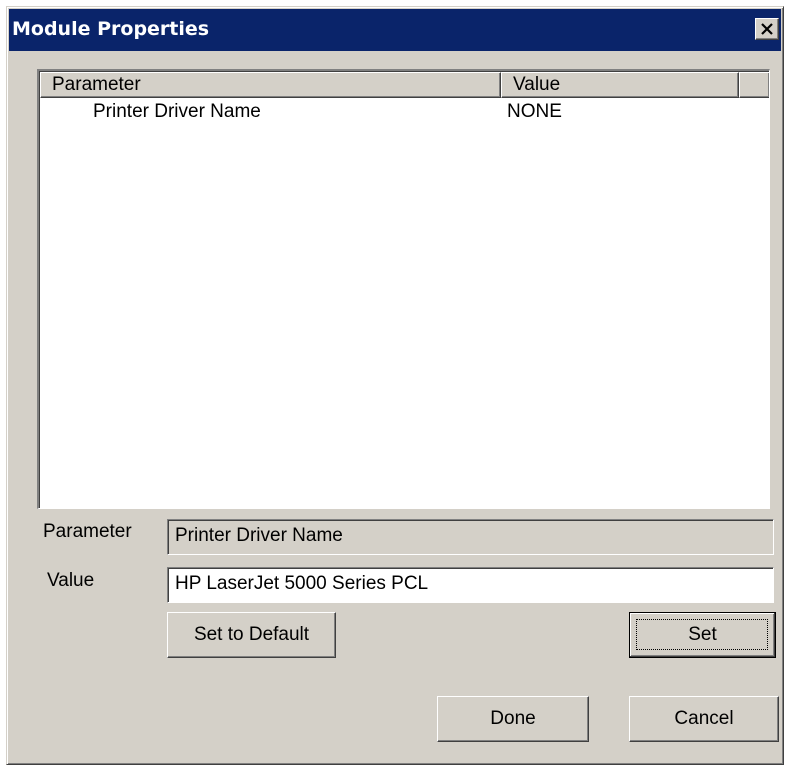 The height and width of the screenshot is (768, 788). I want to click on close-icon, so click(767, 29).